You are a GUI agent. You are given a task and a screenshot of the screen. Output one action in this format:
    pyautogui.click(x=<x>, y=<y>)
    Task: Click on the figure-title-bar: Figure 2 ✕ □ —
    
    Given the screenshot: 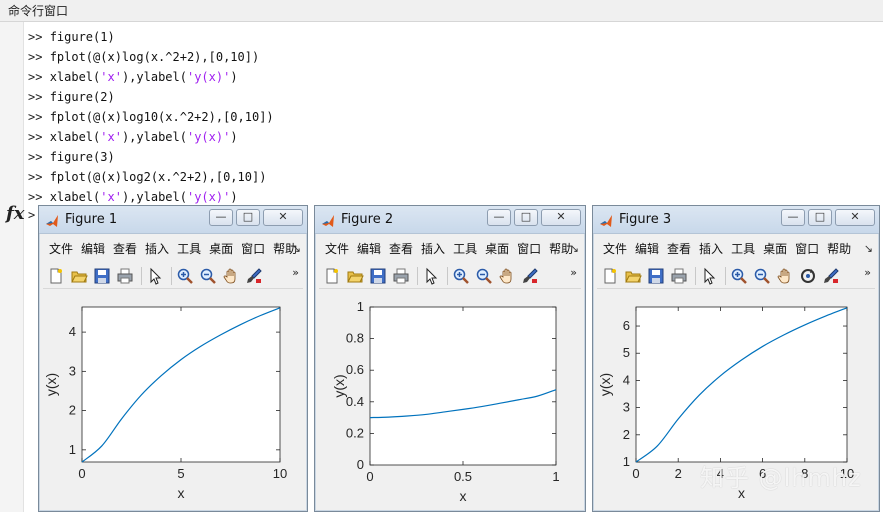 What is the action you would take?
    pyautogui.click(x=450, y=220)
    